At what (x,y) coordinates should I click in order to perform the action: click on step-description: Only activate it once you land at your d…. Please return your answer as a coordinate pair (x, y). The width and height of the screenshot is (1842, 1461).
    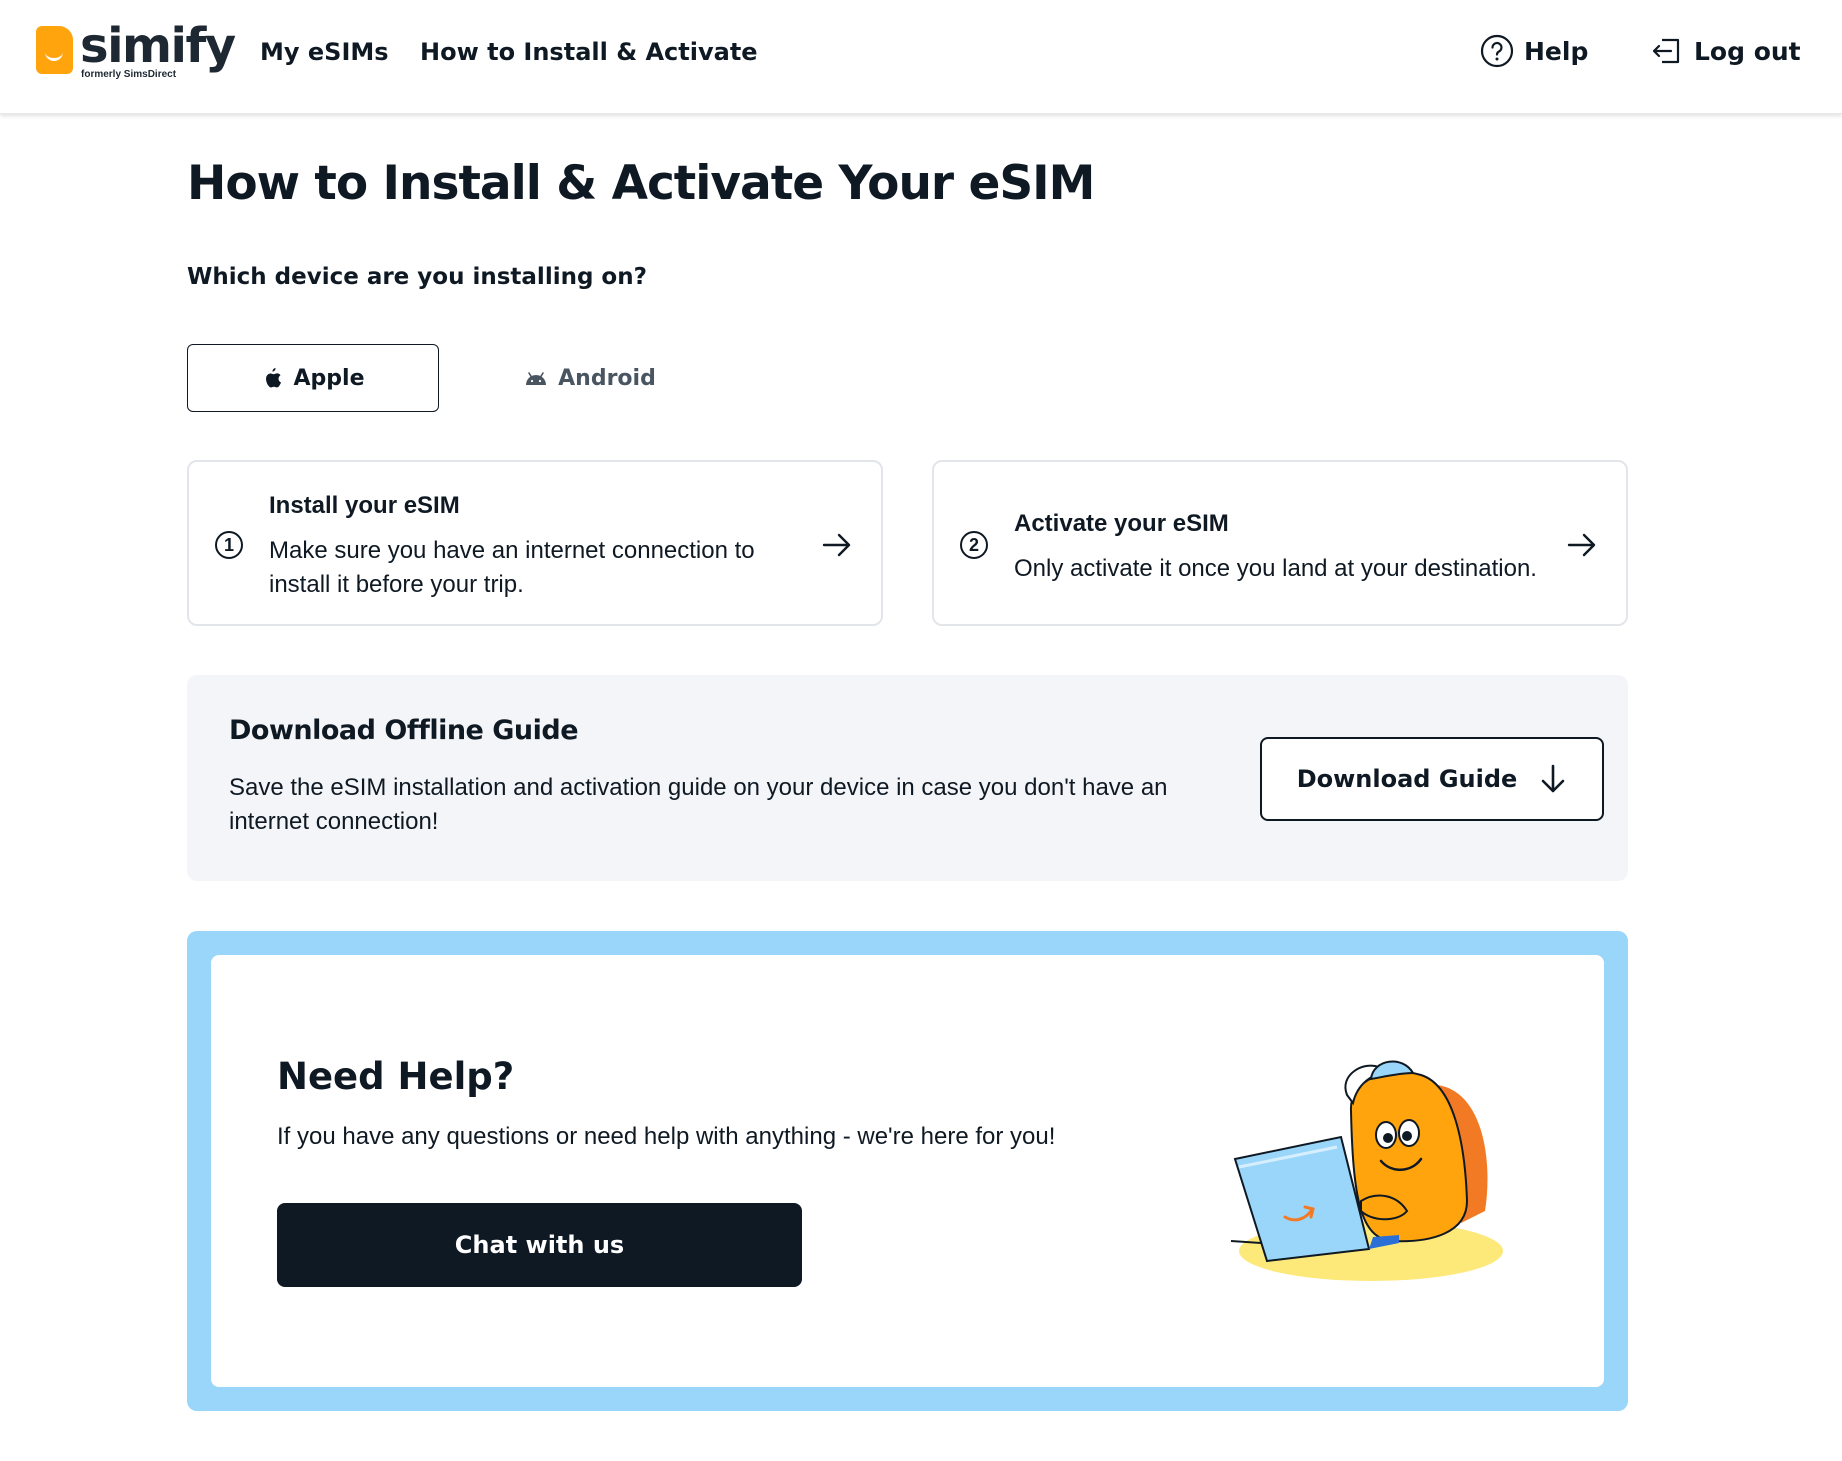
    Looking at the image, I should click on (1275, 568).